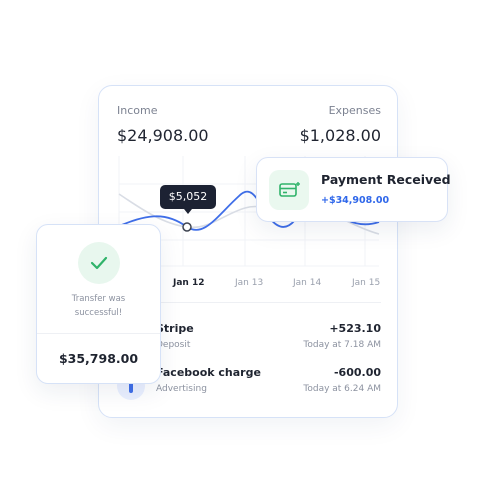 This screenshot has width=495, height=504. What do you see at coordinates (189, 283) in the screenshot?
I see `date-jan-12: Jan 12` at bounding box center [189, 283].